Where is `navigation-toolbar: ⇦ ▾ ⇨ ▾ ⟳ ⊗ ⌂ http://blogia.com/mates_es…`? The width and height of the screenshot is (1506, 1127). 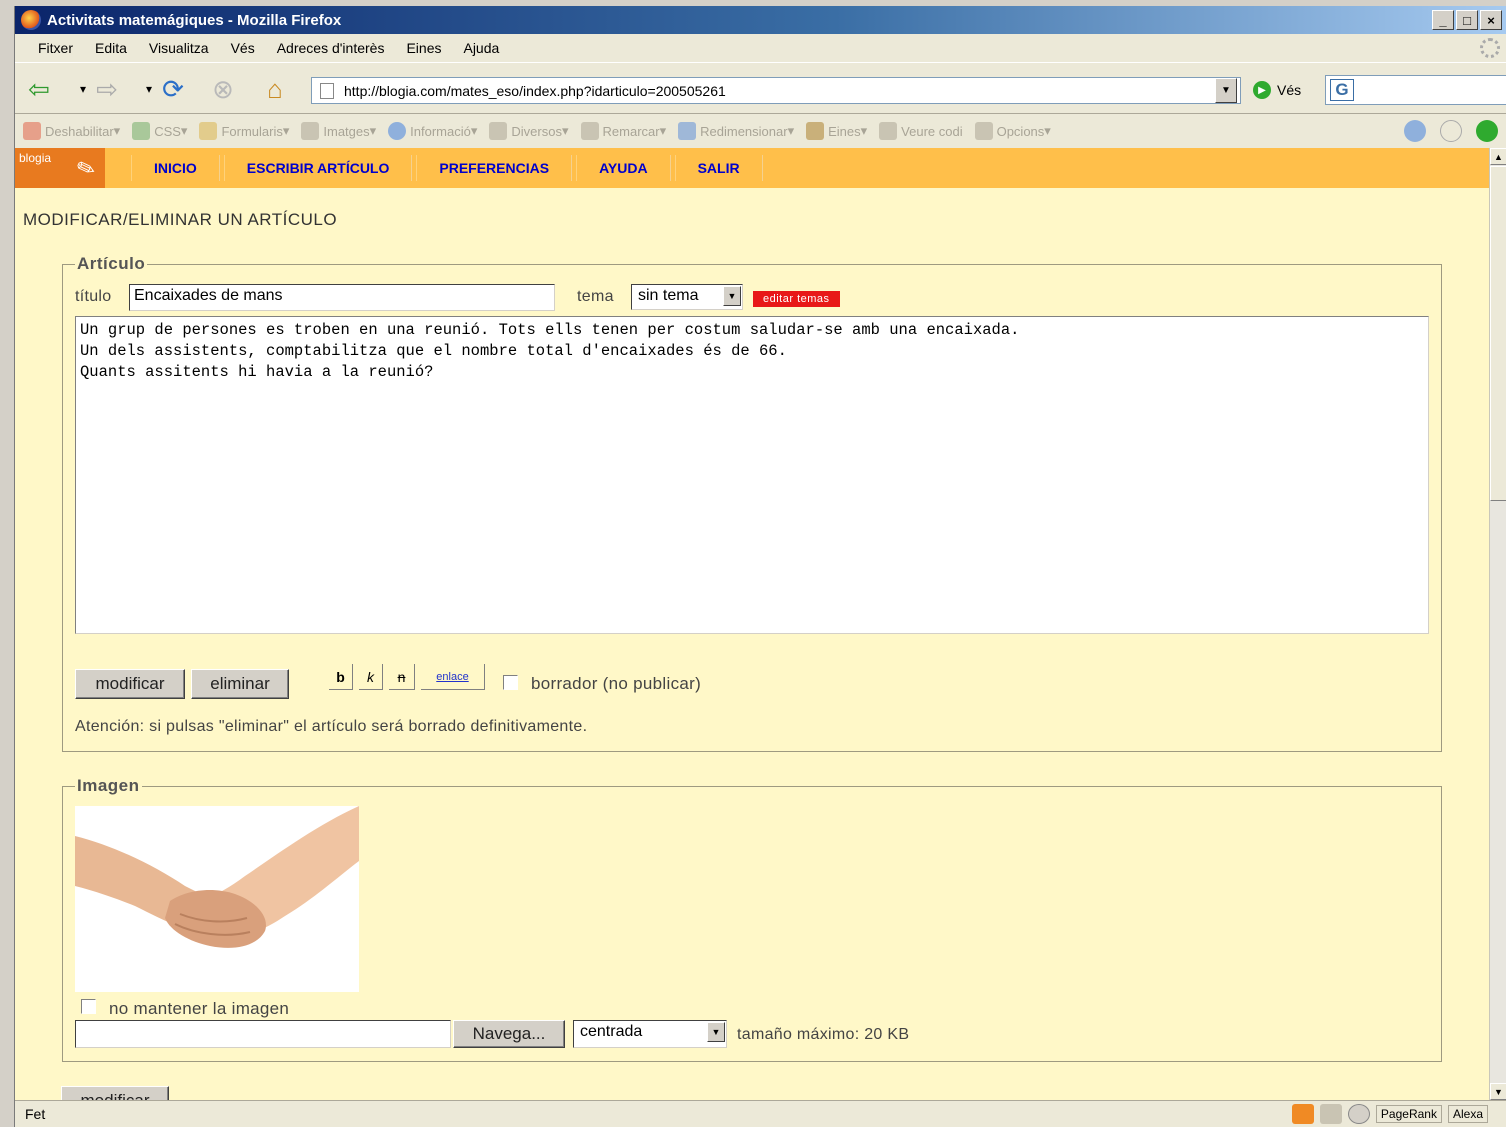
navigation-toolbar: ⇦ ▾ ⇨ ▾ ⟳ ⊗ ⌂ http://blogia.com/mates_es… is located at coordinates (760, 88).